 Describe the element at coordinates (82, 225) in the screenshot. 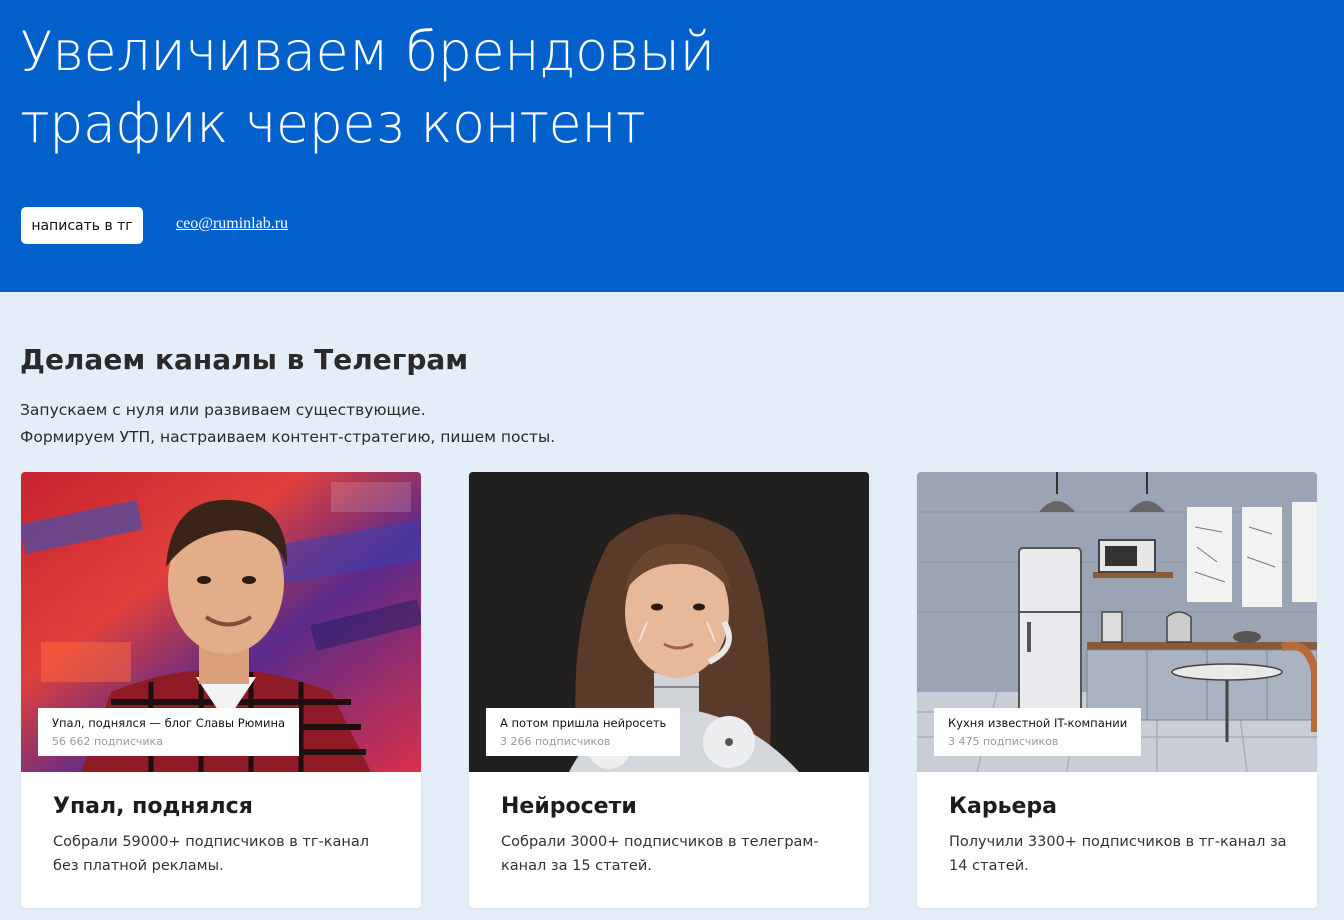

I see `write-telegram-button: написать в тг` at that location.